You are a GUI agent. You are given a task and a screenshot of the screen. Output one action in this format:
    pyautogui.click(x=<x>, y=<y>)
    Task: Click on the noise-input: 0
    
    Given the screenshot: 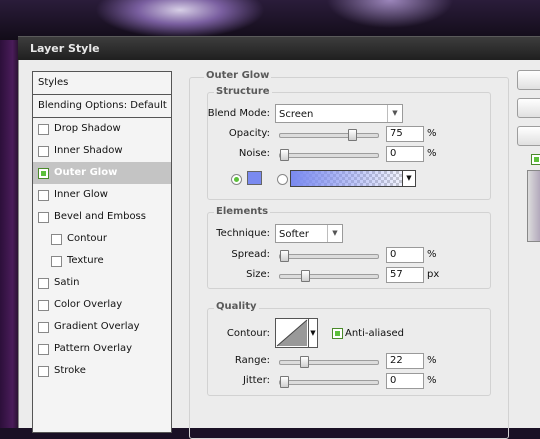 What is the action you would take?
    pyautogui.click(x=405, y=154)
    